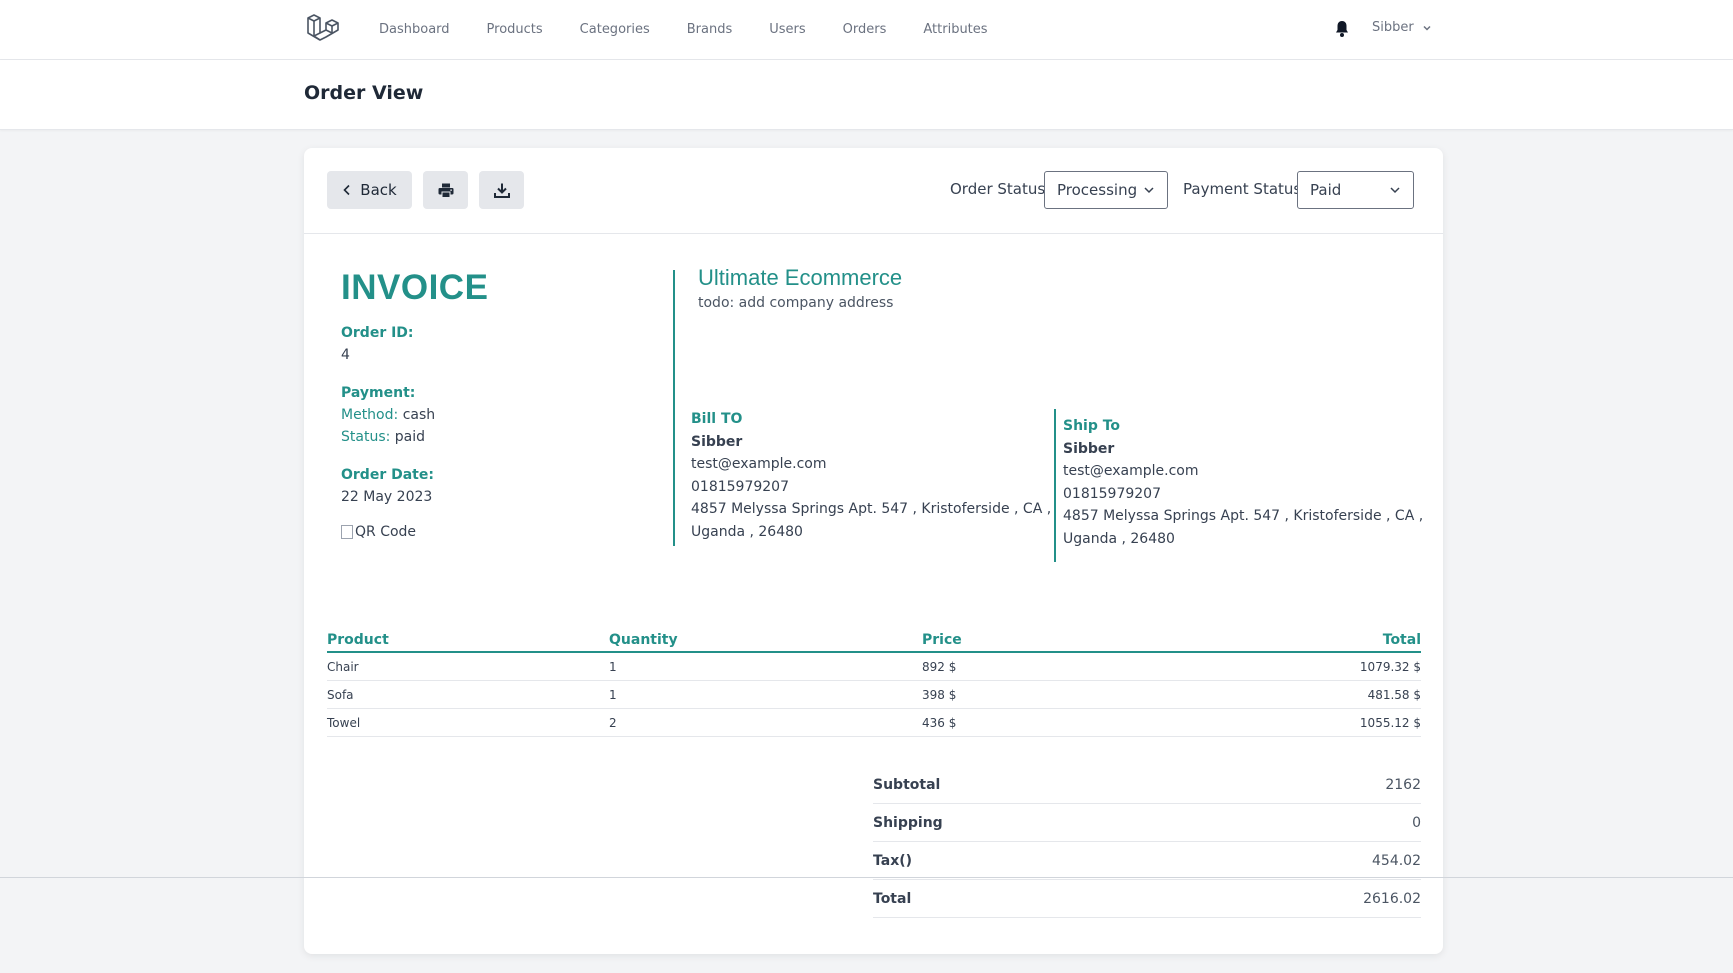  What do you see at coordinates (387, 497) in the screenshot?
I see `order-date-value: 22 May 2023` at bounding box center [387, 497].